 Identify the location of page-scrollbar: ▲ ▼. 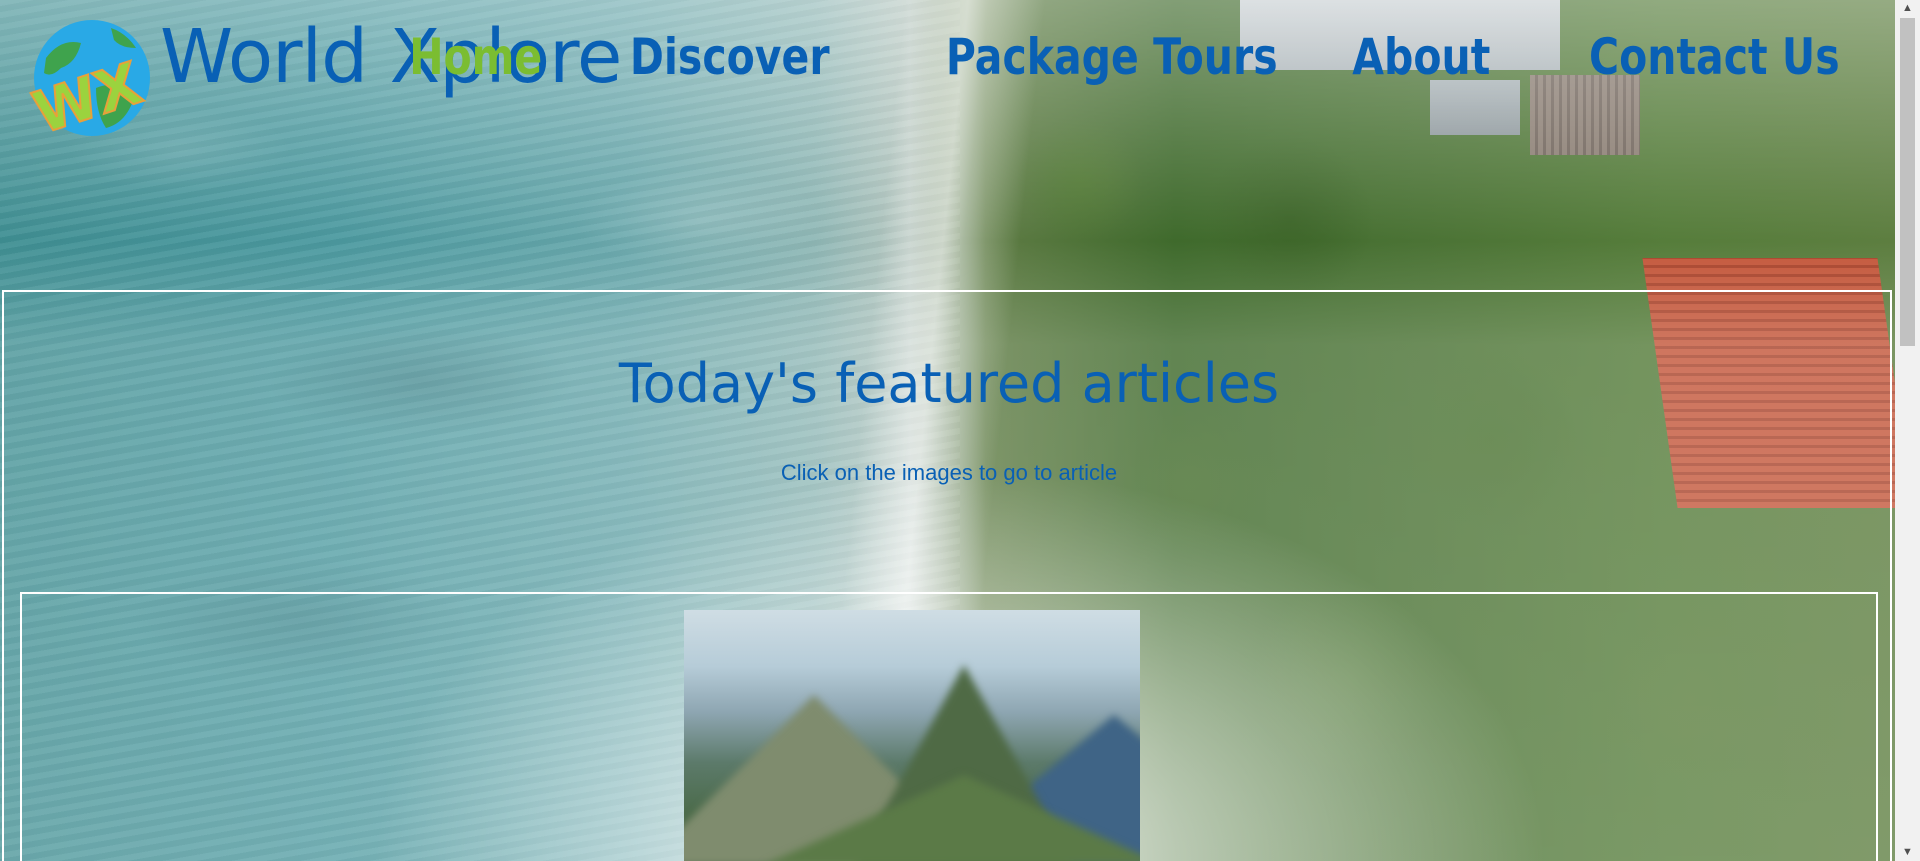
(1907, 430).